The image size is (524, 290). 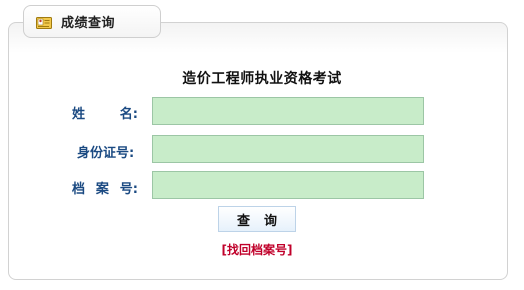 What do you see at coordinates (88, 23) in the screenshot?
I see `tab-title: 成绩查询` at bounding box center [88, 23].